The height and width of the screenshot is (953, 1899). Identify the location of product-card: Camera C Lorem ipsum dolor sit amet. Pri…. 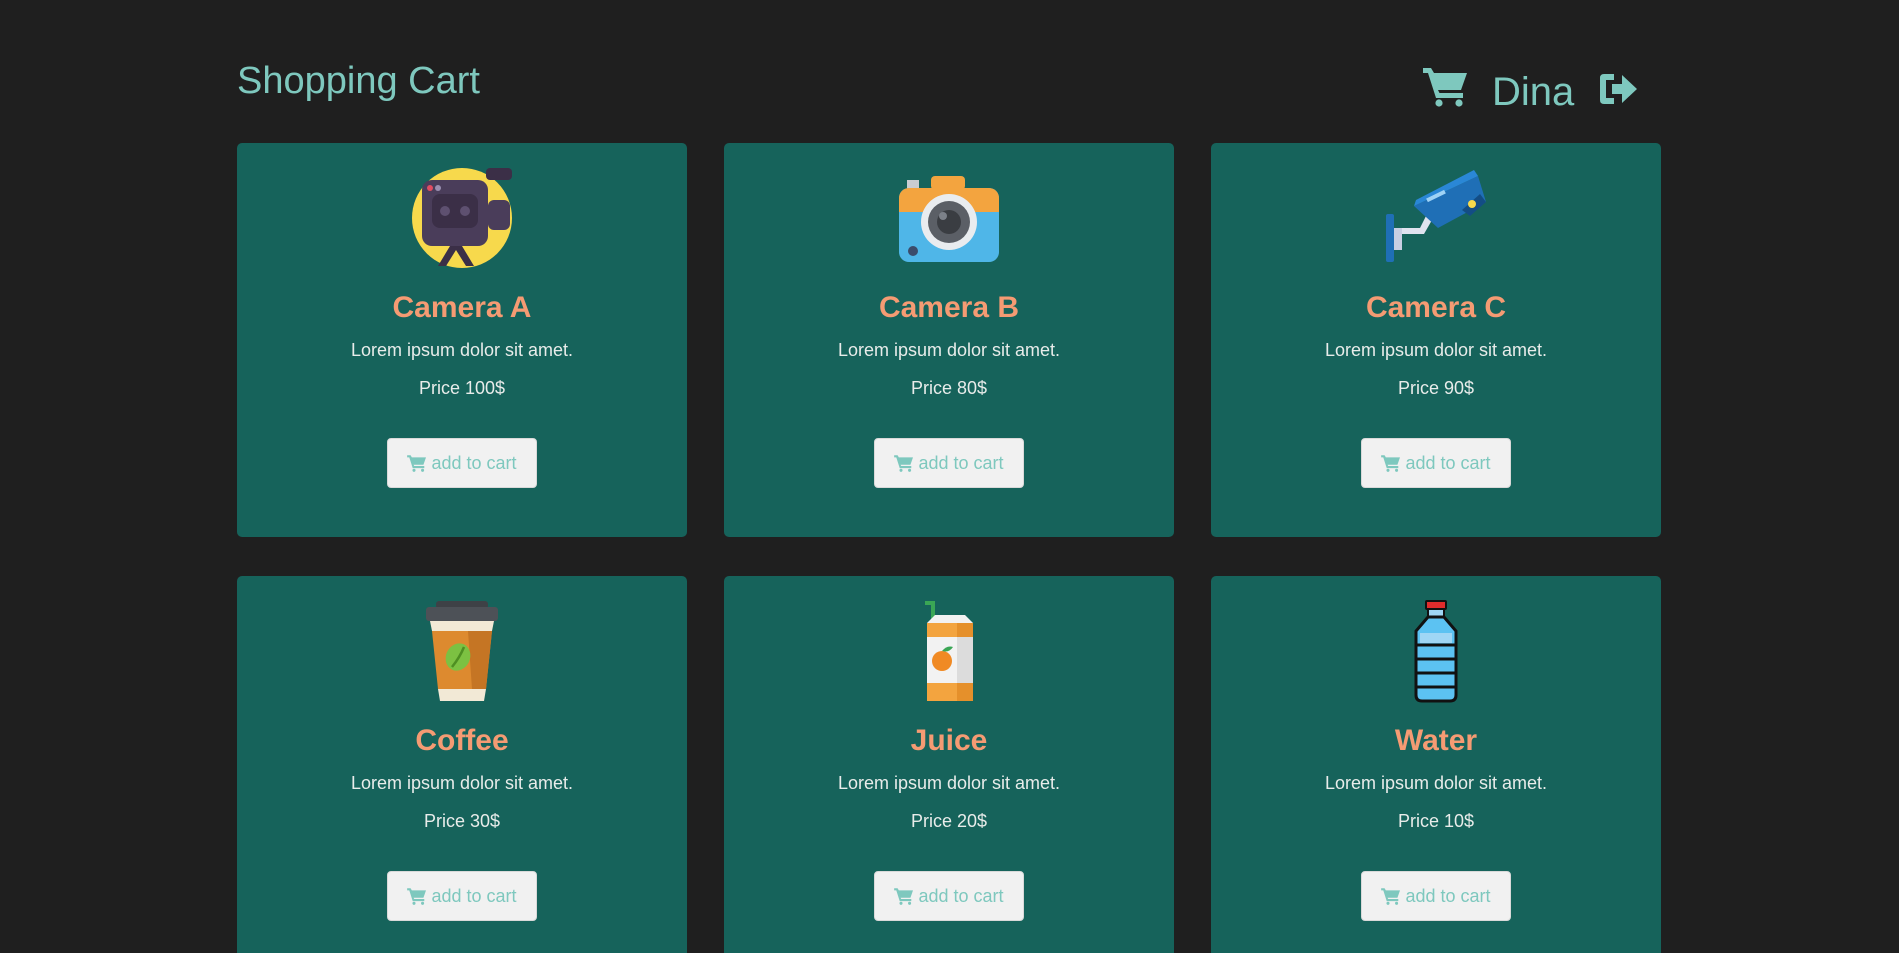
(1436, 340).